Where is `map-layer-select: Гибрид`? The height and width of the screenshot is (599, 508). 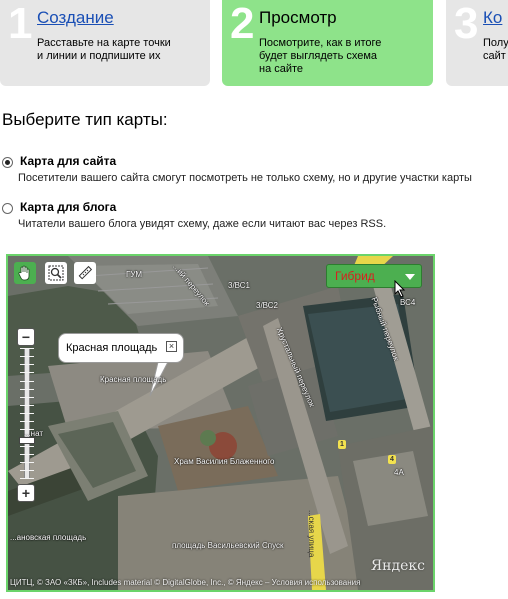 map-layer-select: Гибрид is located at coordinates (374, 276).